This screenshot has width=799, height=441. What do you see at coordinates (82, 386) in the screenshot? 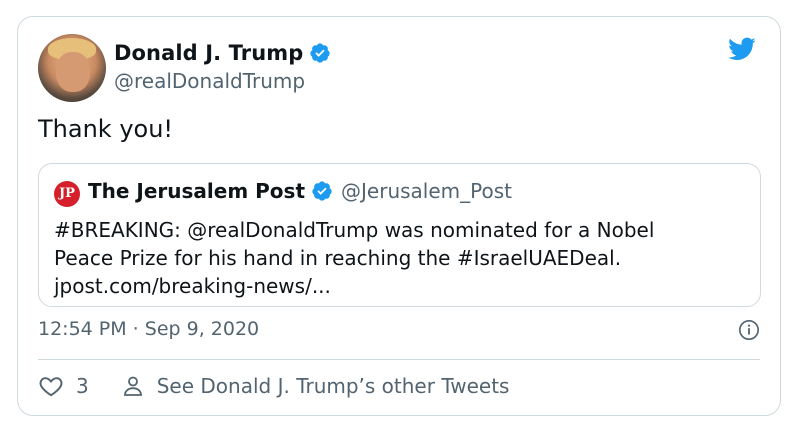
I see `like-count: 3` at bounding box center [82, 386].